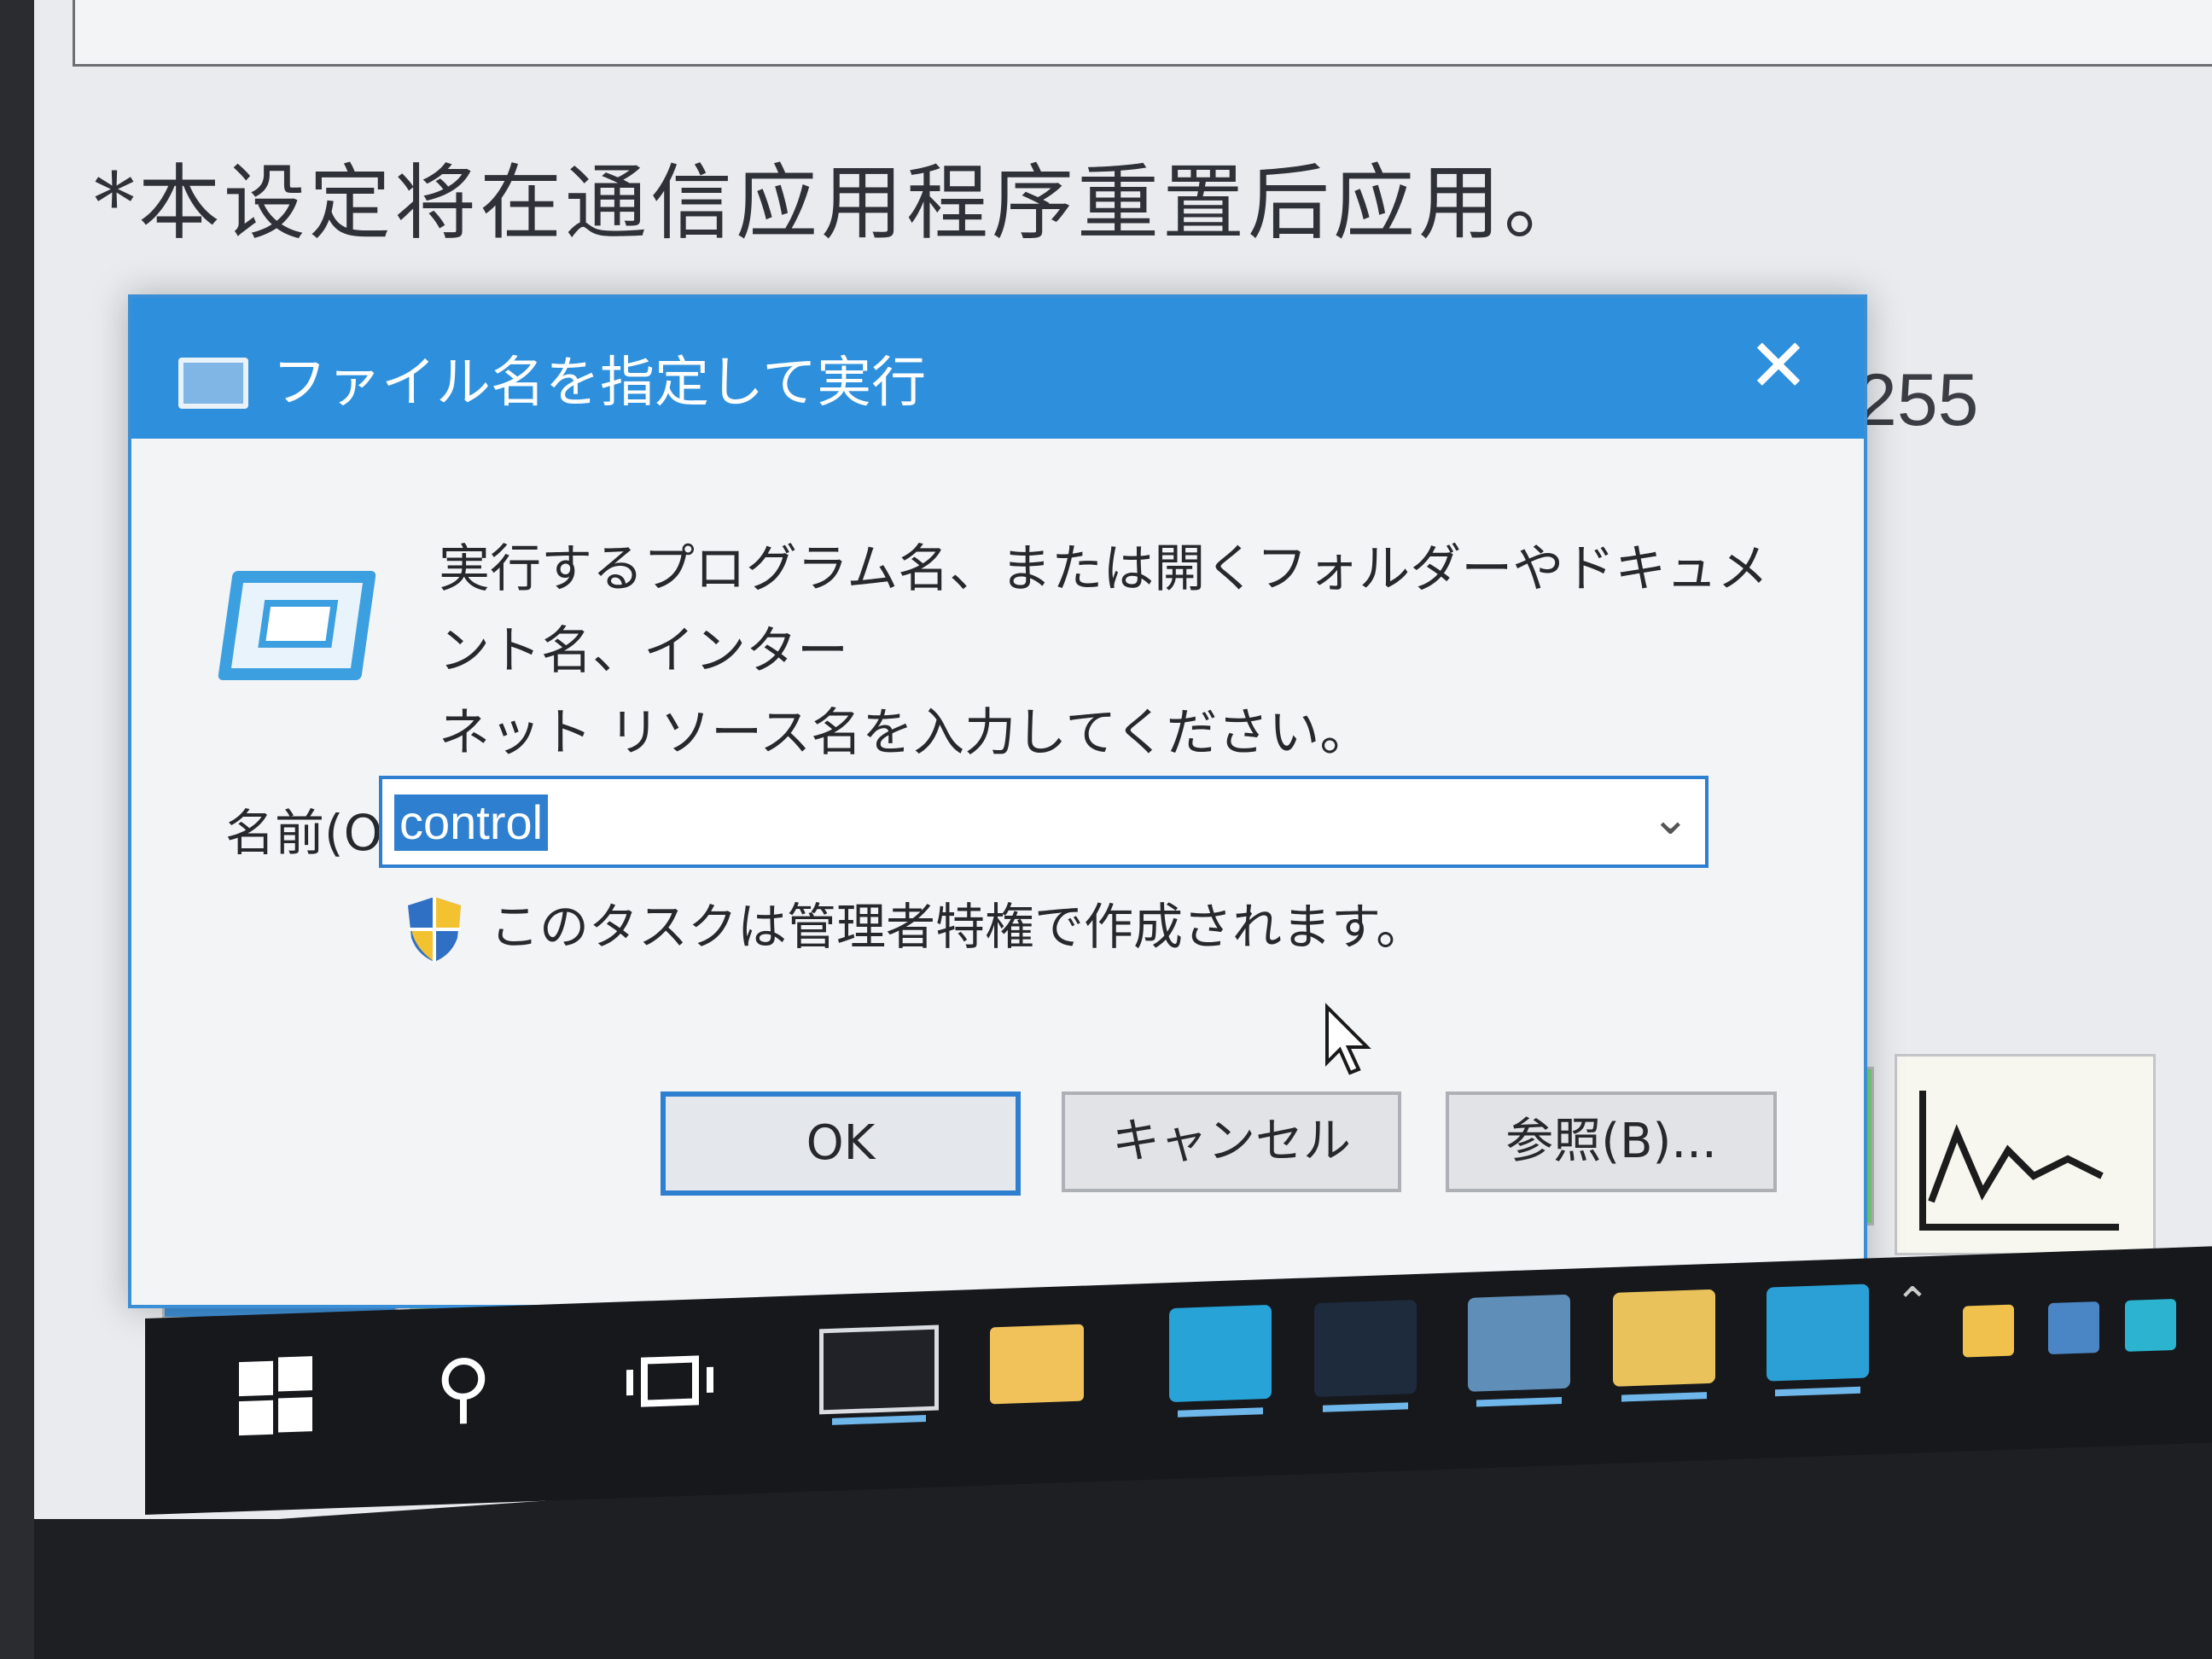 Image resolution: width=2212 pixels, height=1659 pixels. Describe the element at coordinates (1916, 1338) in the screenshot. I see `tray-overflow-chevron-icon: ⌃` at that location.